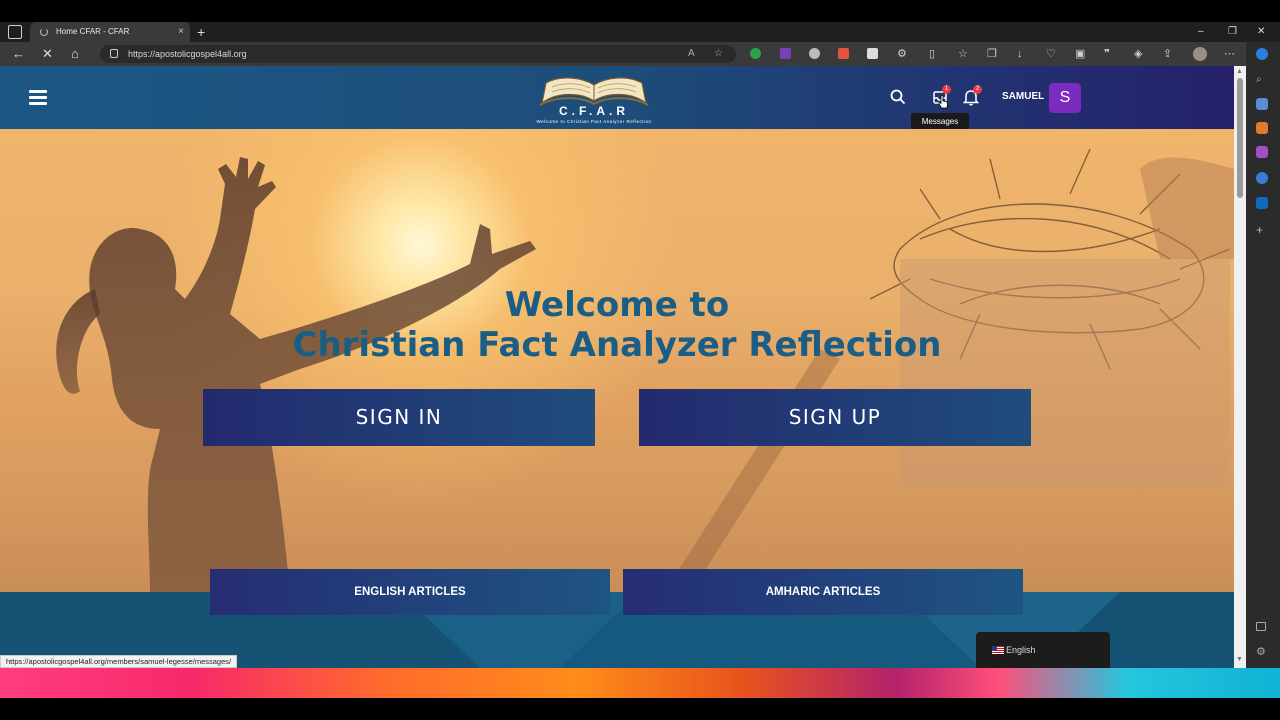  I want to click on tools-icon, so click(1262, 128).